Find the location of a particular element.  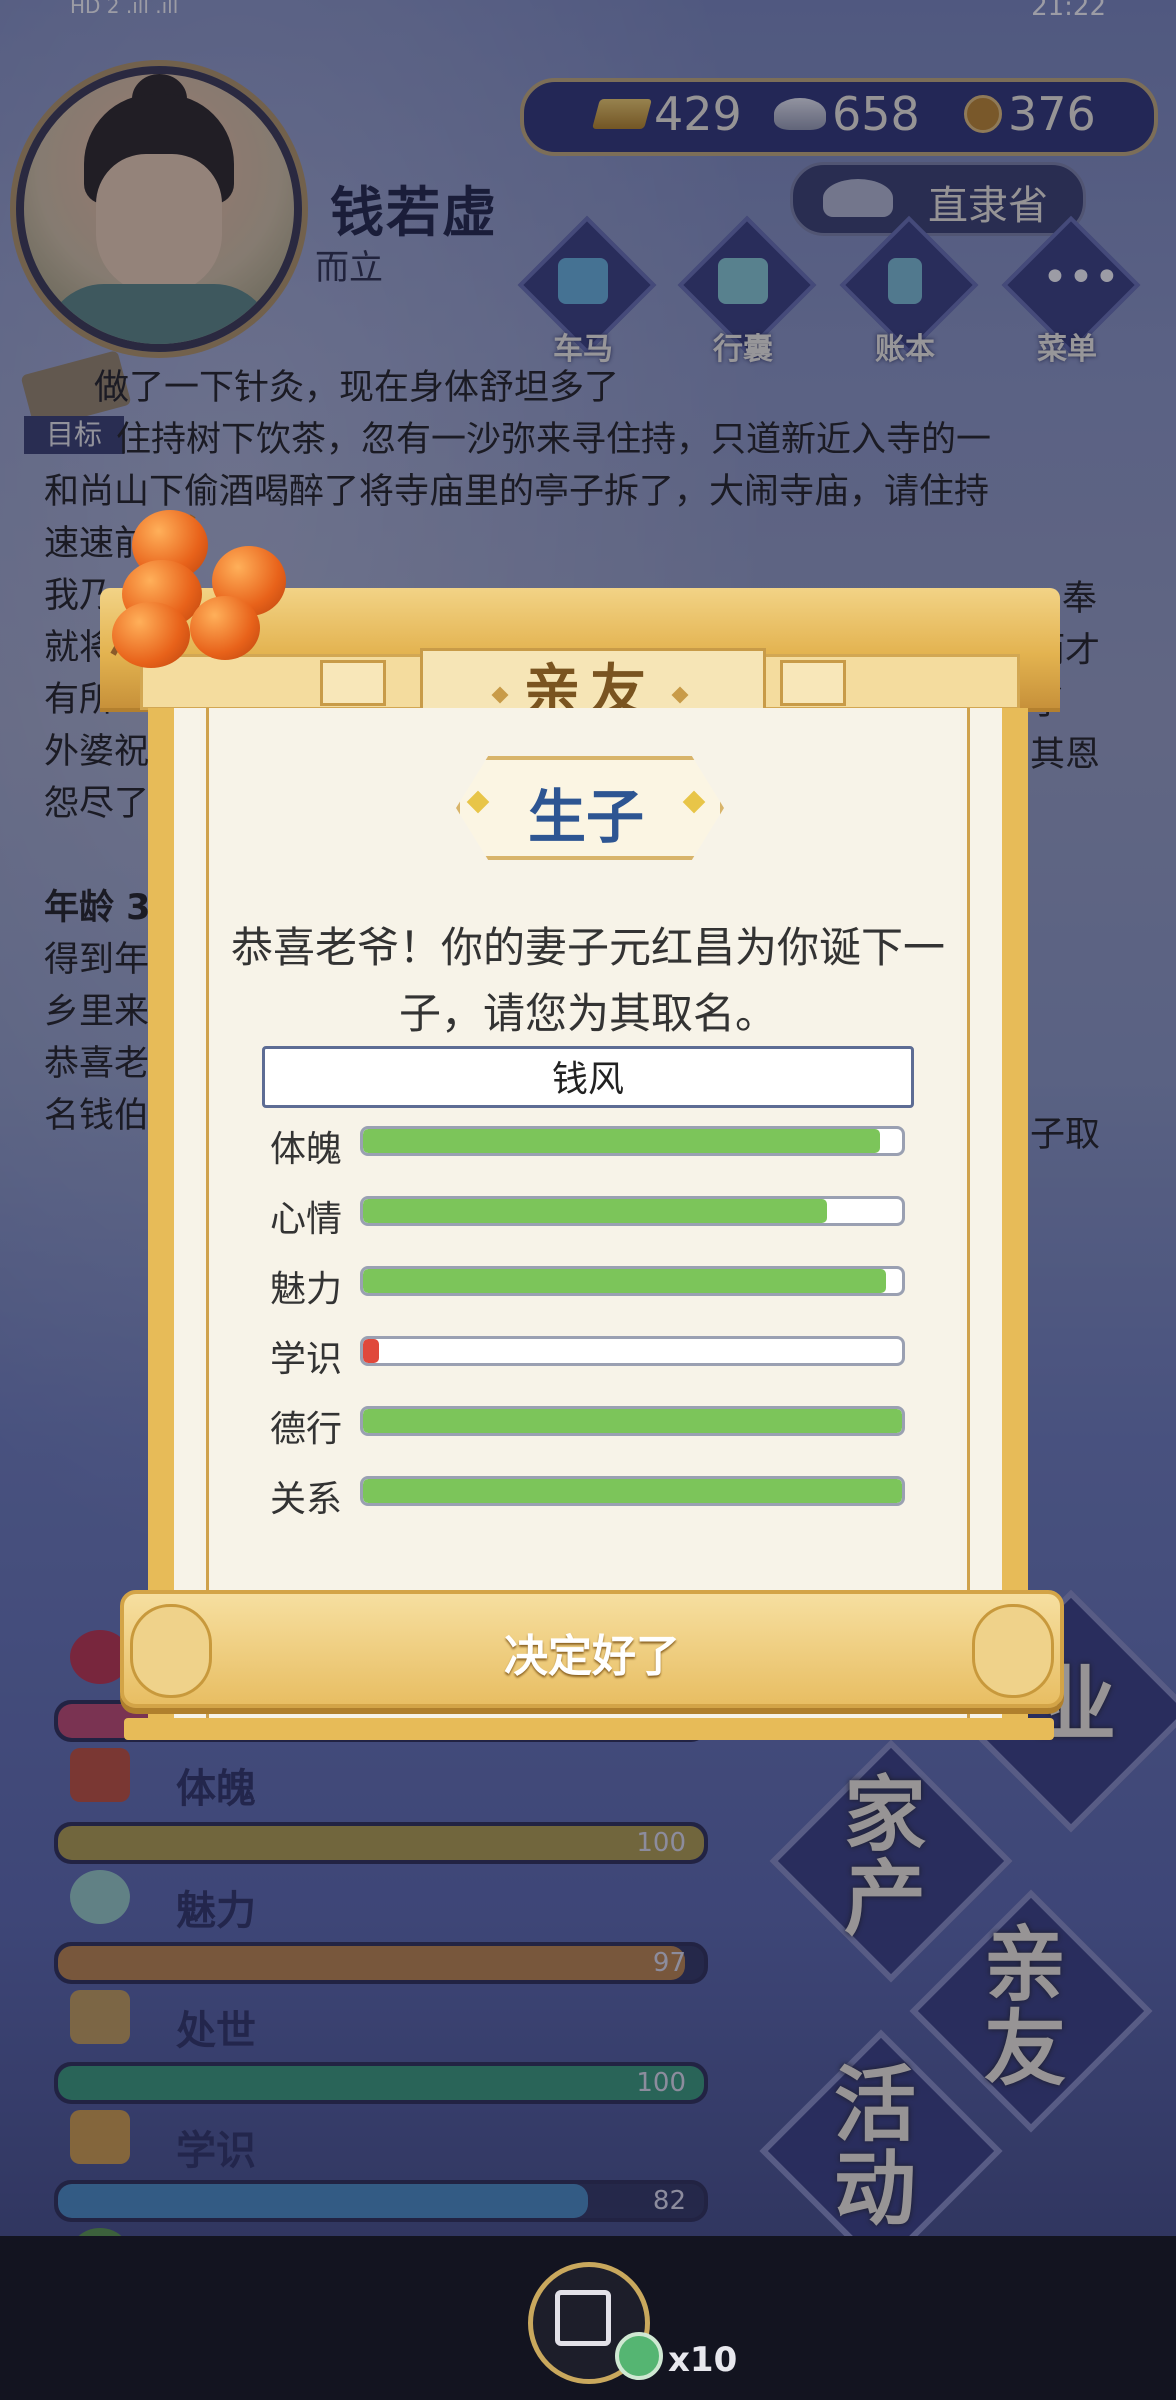

event-message: 恭喜老爷！你的妻子元红昌为你诞下一子，请您为其取名。 is located at coordinates (587, 980).